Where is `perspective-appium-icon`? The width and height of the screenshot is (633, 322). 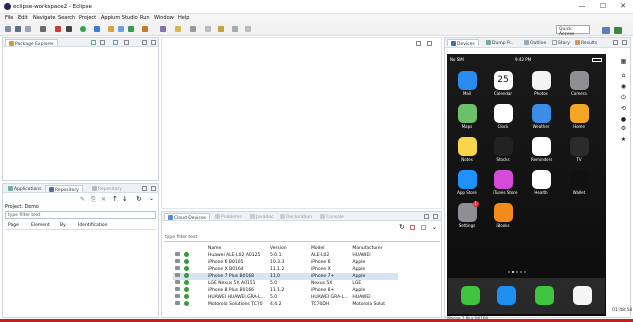 perspective-appium-icon is located at coordinates (618, 30).